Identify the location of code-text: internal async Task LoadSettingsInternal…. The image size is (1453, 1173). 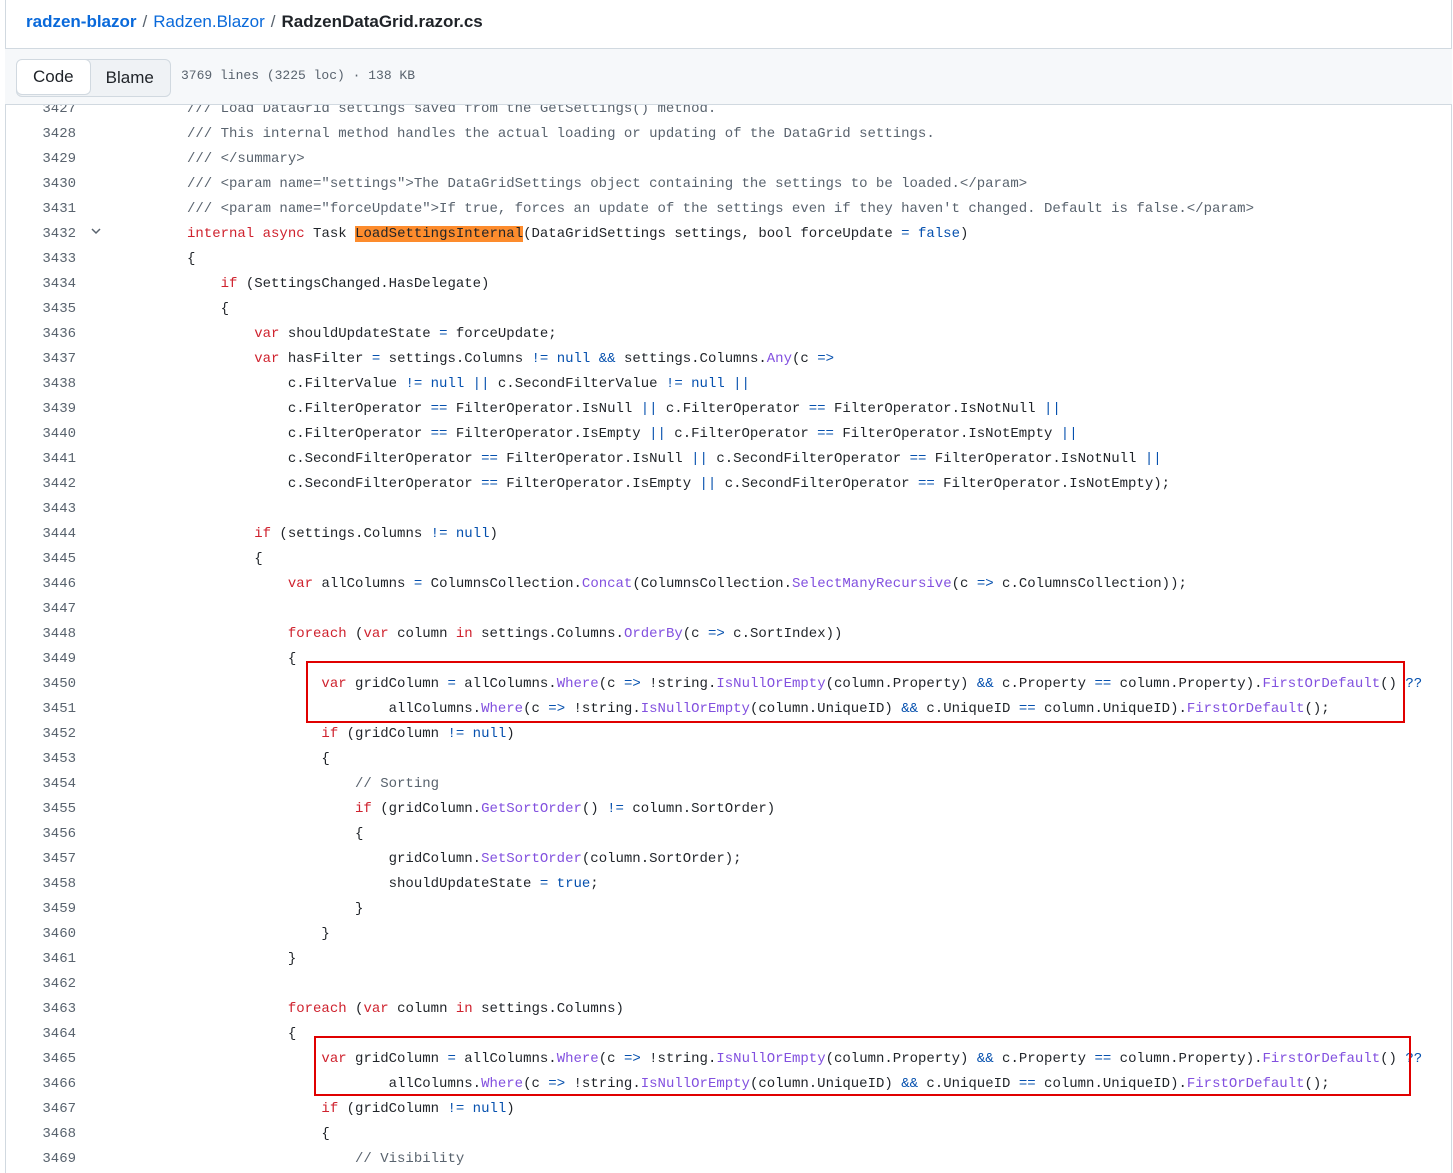
(577, 234).